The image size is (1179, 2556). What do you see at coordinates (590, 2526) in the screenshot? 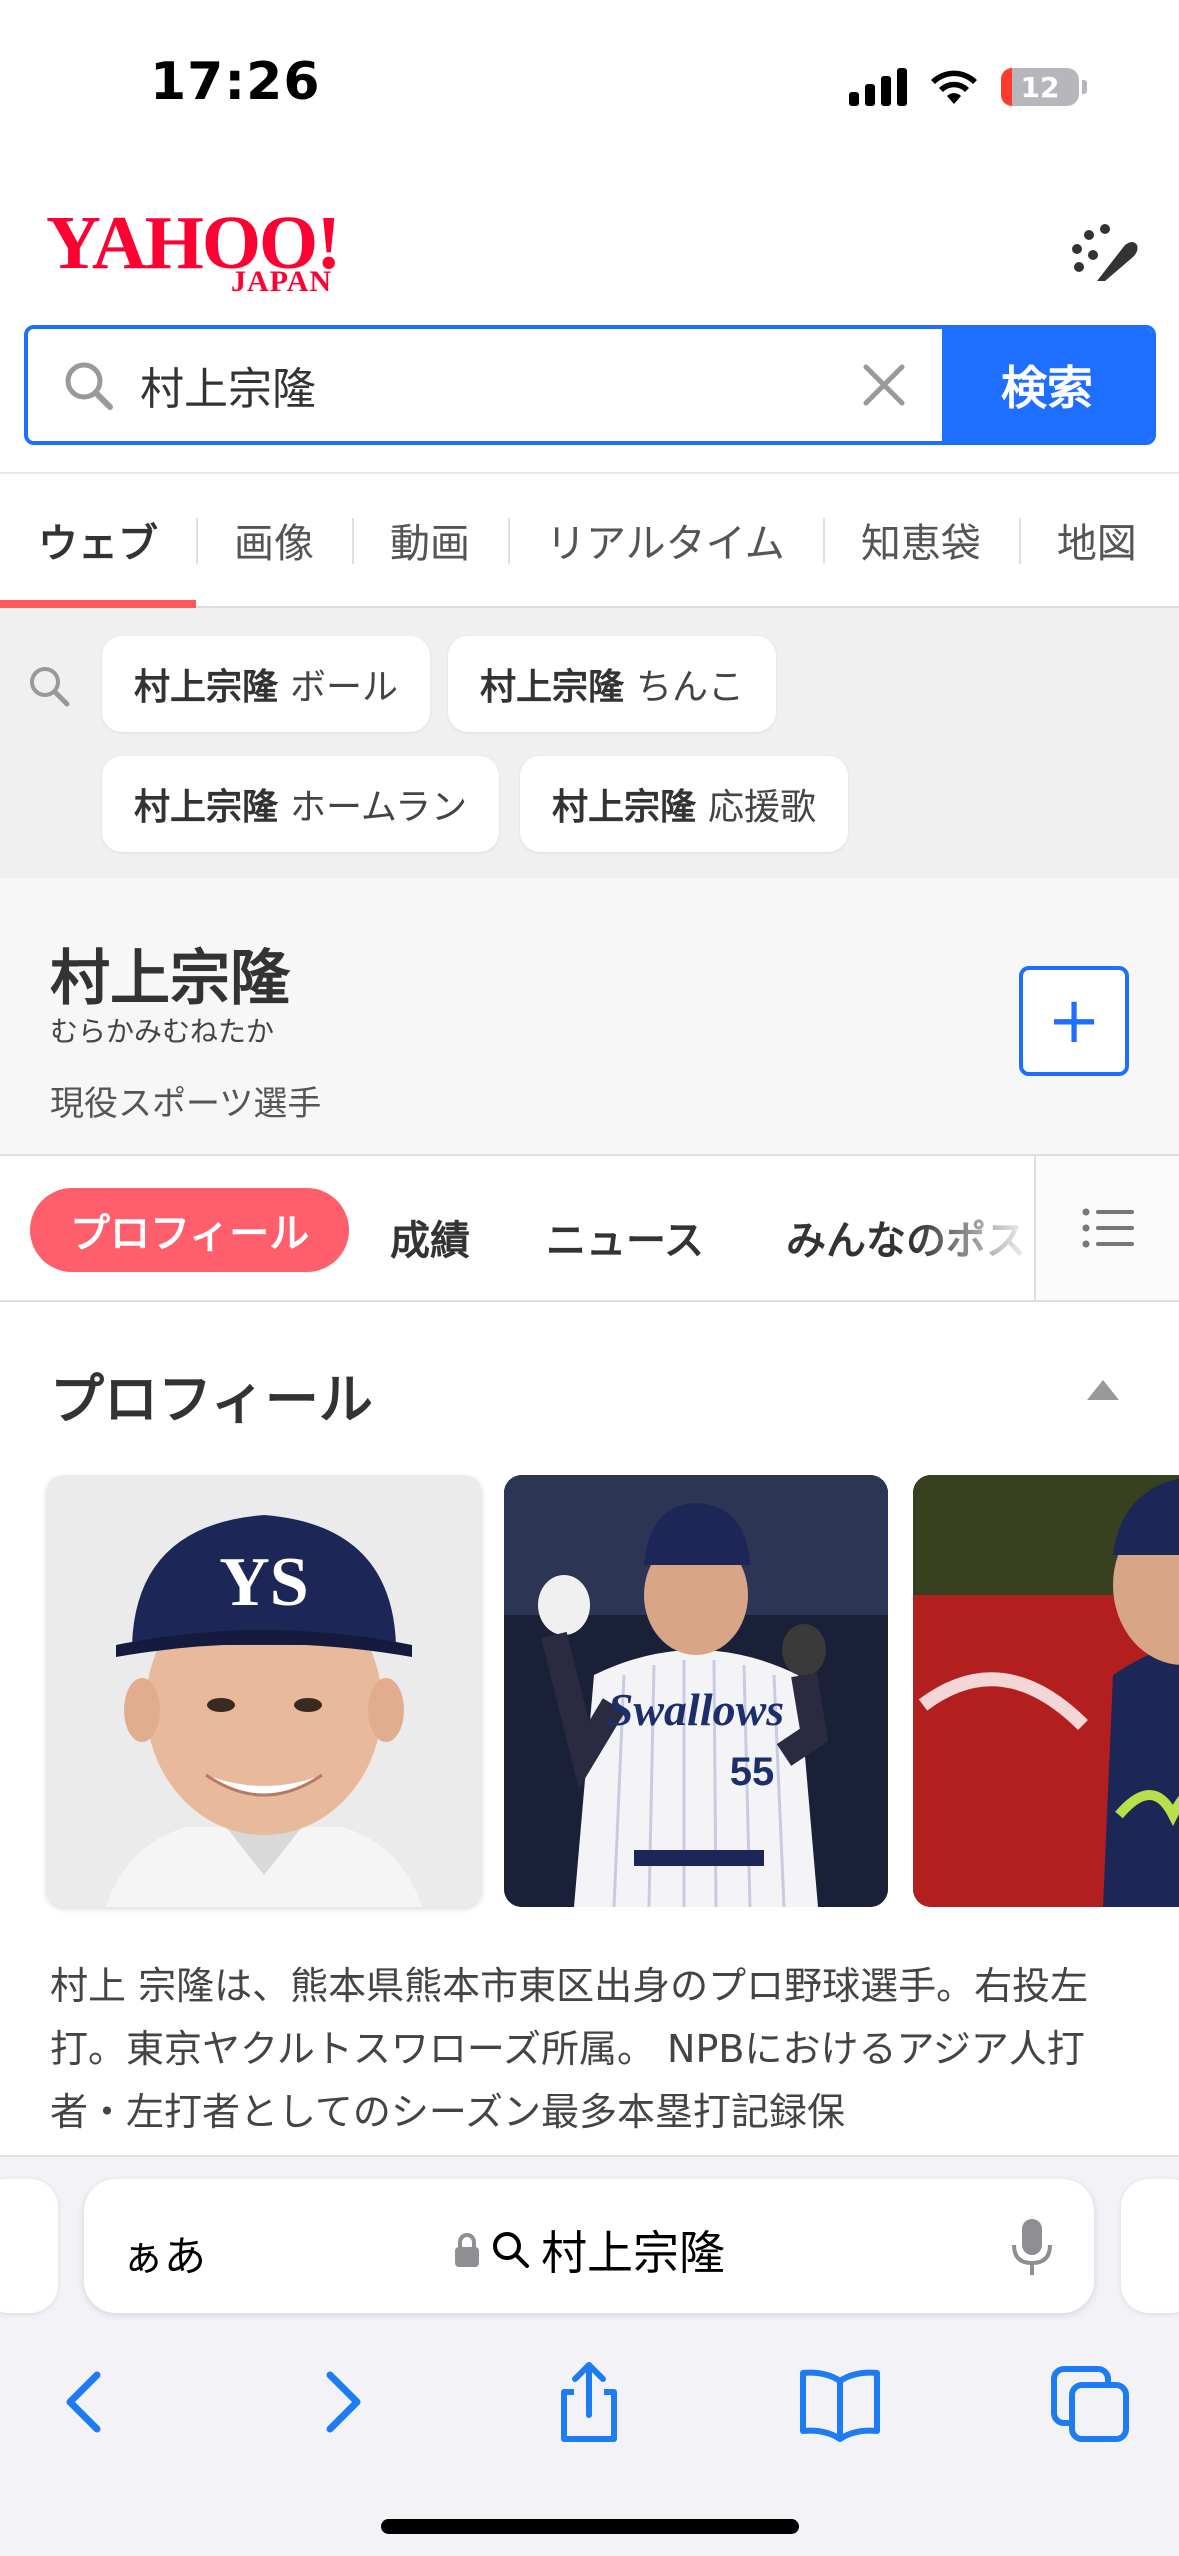
I see `home-indicator` at bounding box center [590, 2526].